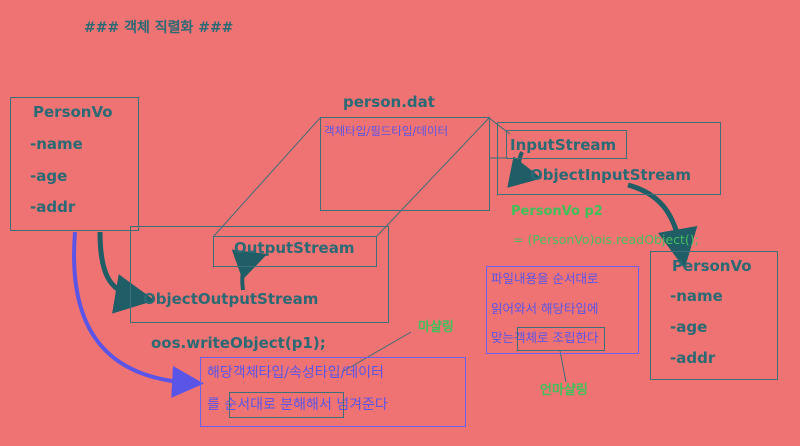 The height and width of the screenshot is (446, 800). Describe the element at coordinates (712, 266) in the screenshot. I see `right-class-name: PersonVo` at that location.